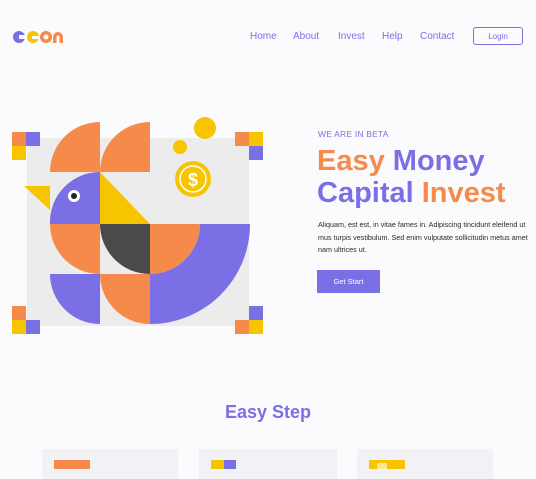  I want to click on dollar-coin-icon: $, so click(193, 179).